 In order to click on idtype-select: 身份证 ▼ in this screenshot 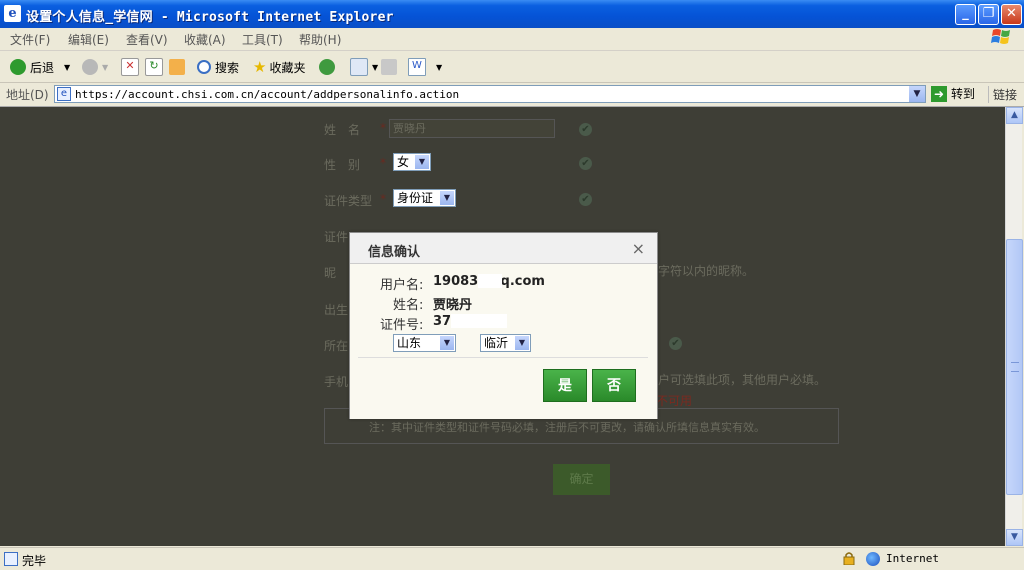, I will do `click(424, 198)`.